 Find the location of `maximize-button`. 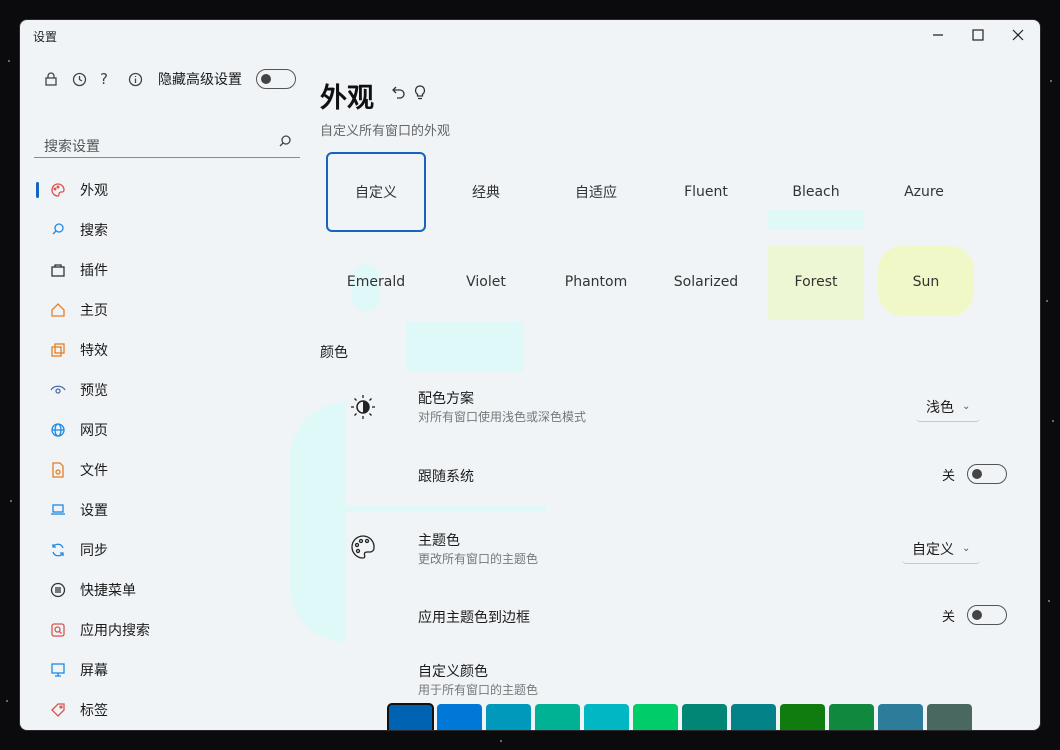

maximize-button is located at coordinates (978, 35).